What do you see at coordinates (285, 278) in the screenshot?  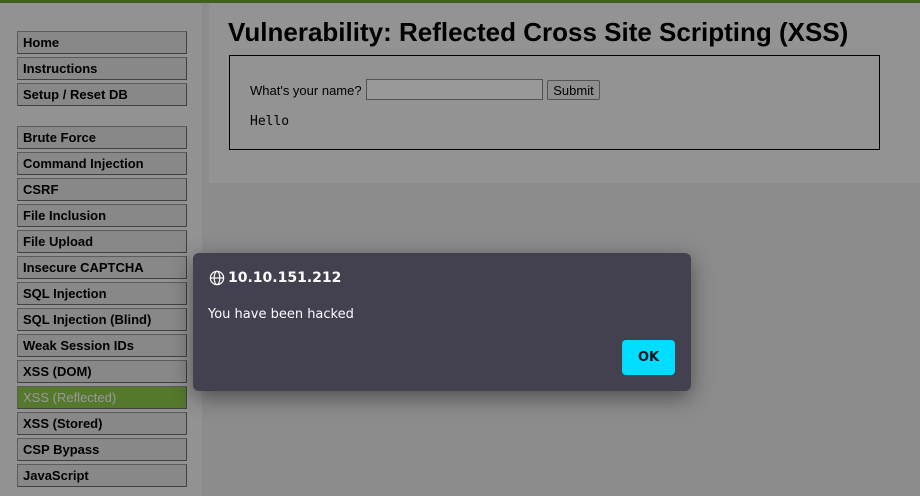 I see `dialog-origin: 10.10.151.212` at bounding box center [285, 278].